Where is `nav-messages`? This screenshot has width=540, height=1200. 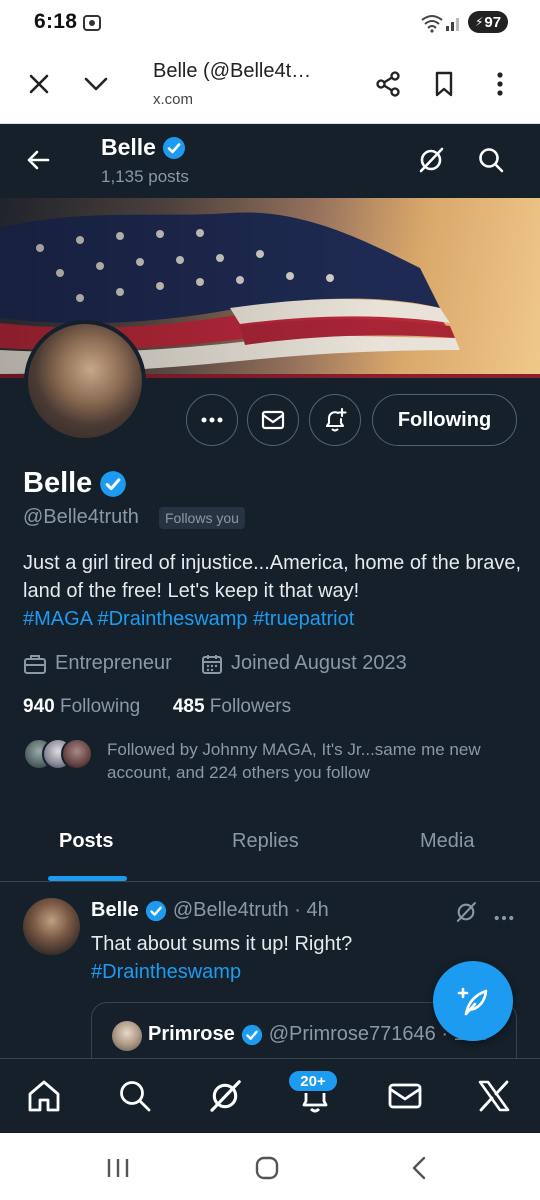 nav-messages is located at coordinates (405, 1096).